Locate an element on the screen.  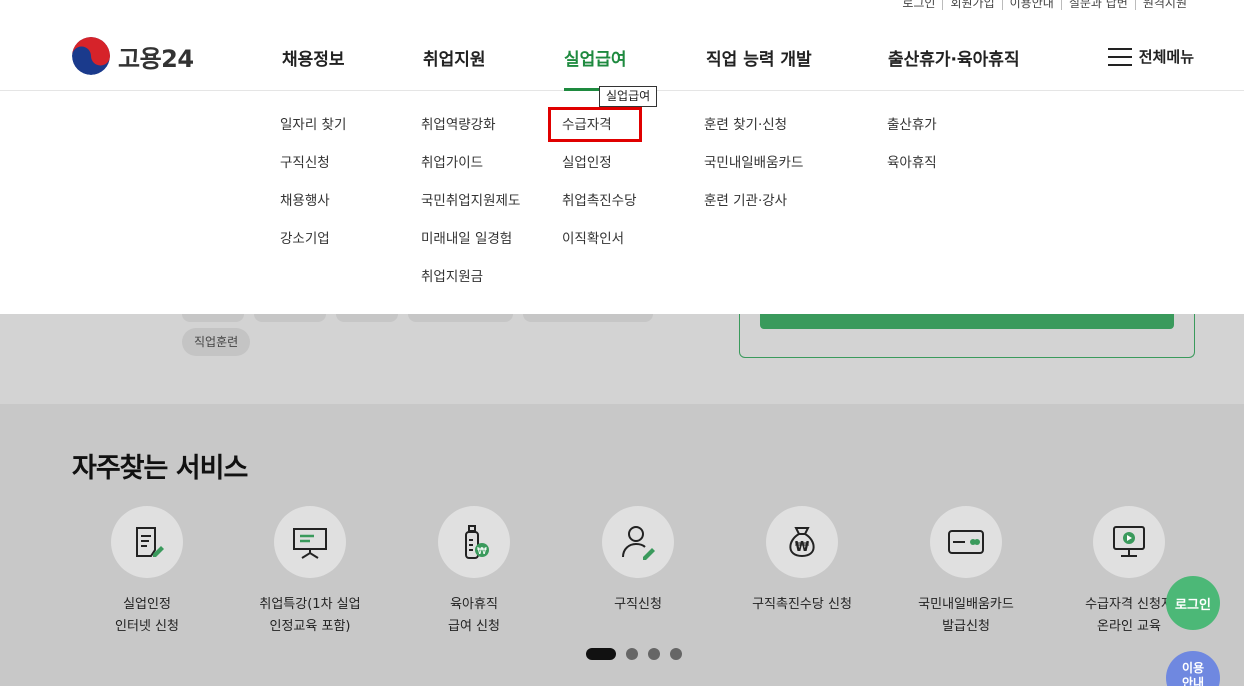
monitor-play-icon is located at coordinates (1129, 542).